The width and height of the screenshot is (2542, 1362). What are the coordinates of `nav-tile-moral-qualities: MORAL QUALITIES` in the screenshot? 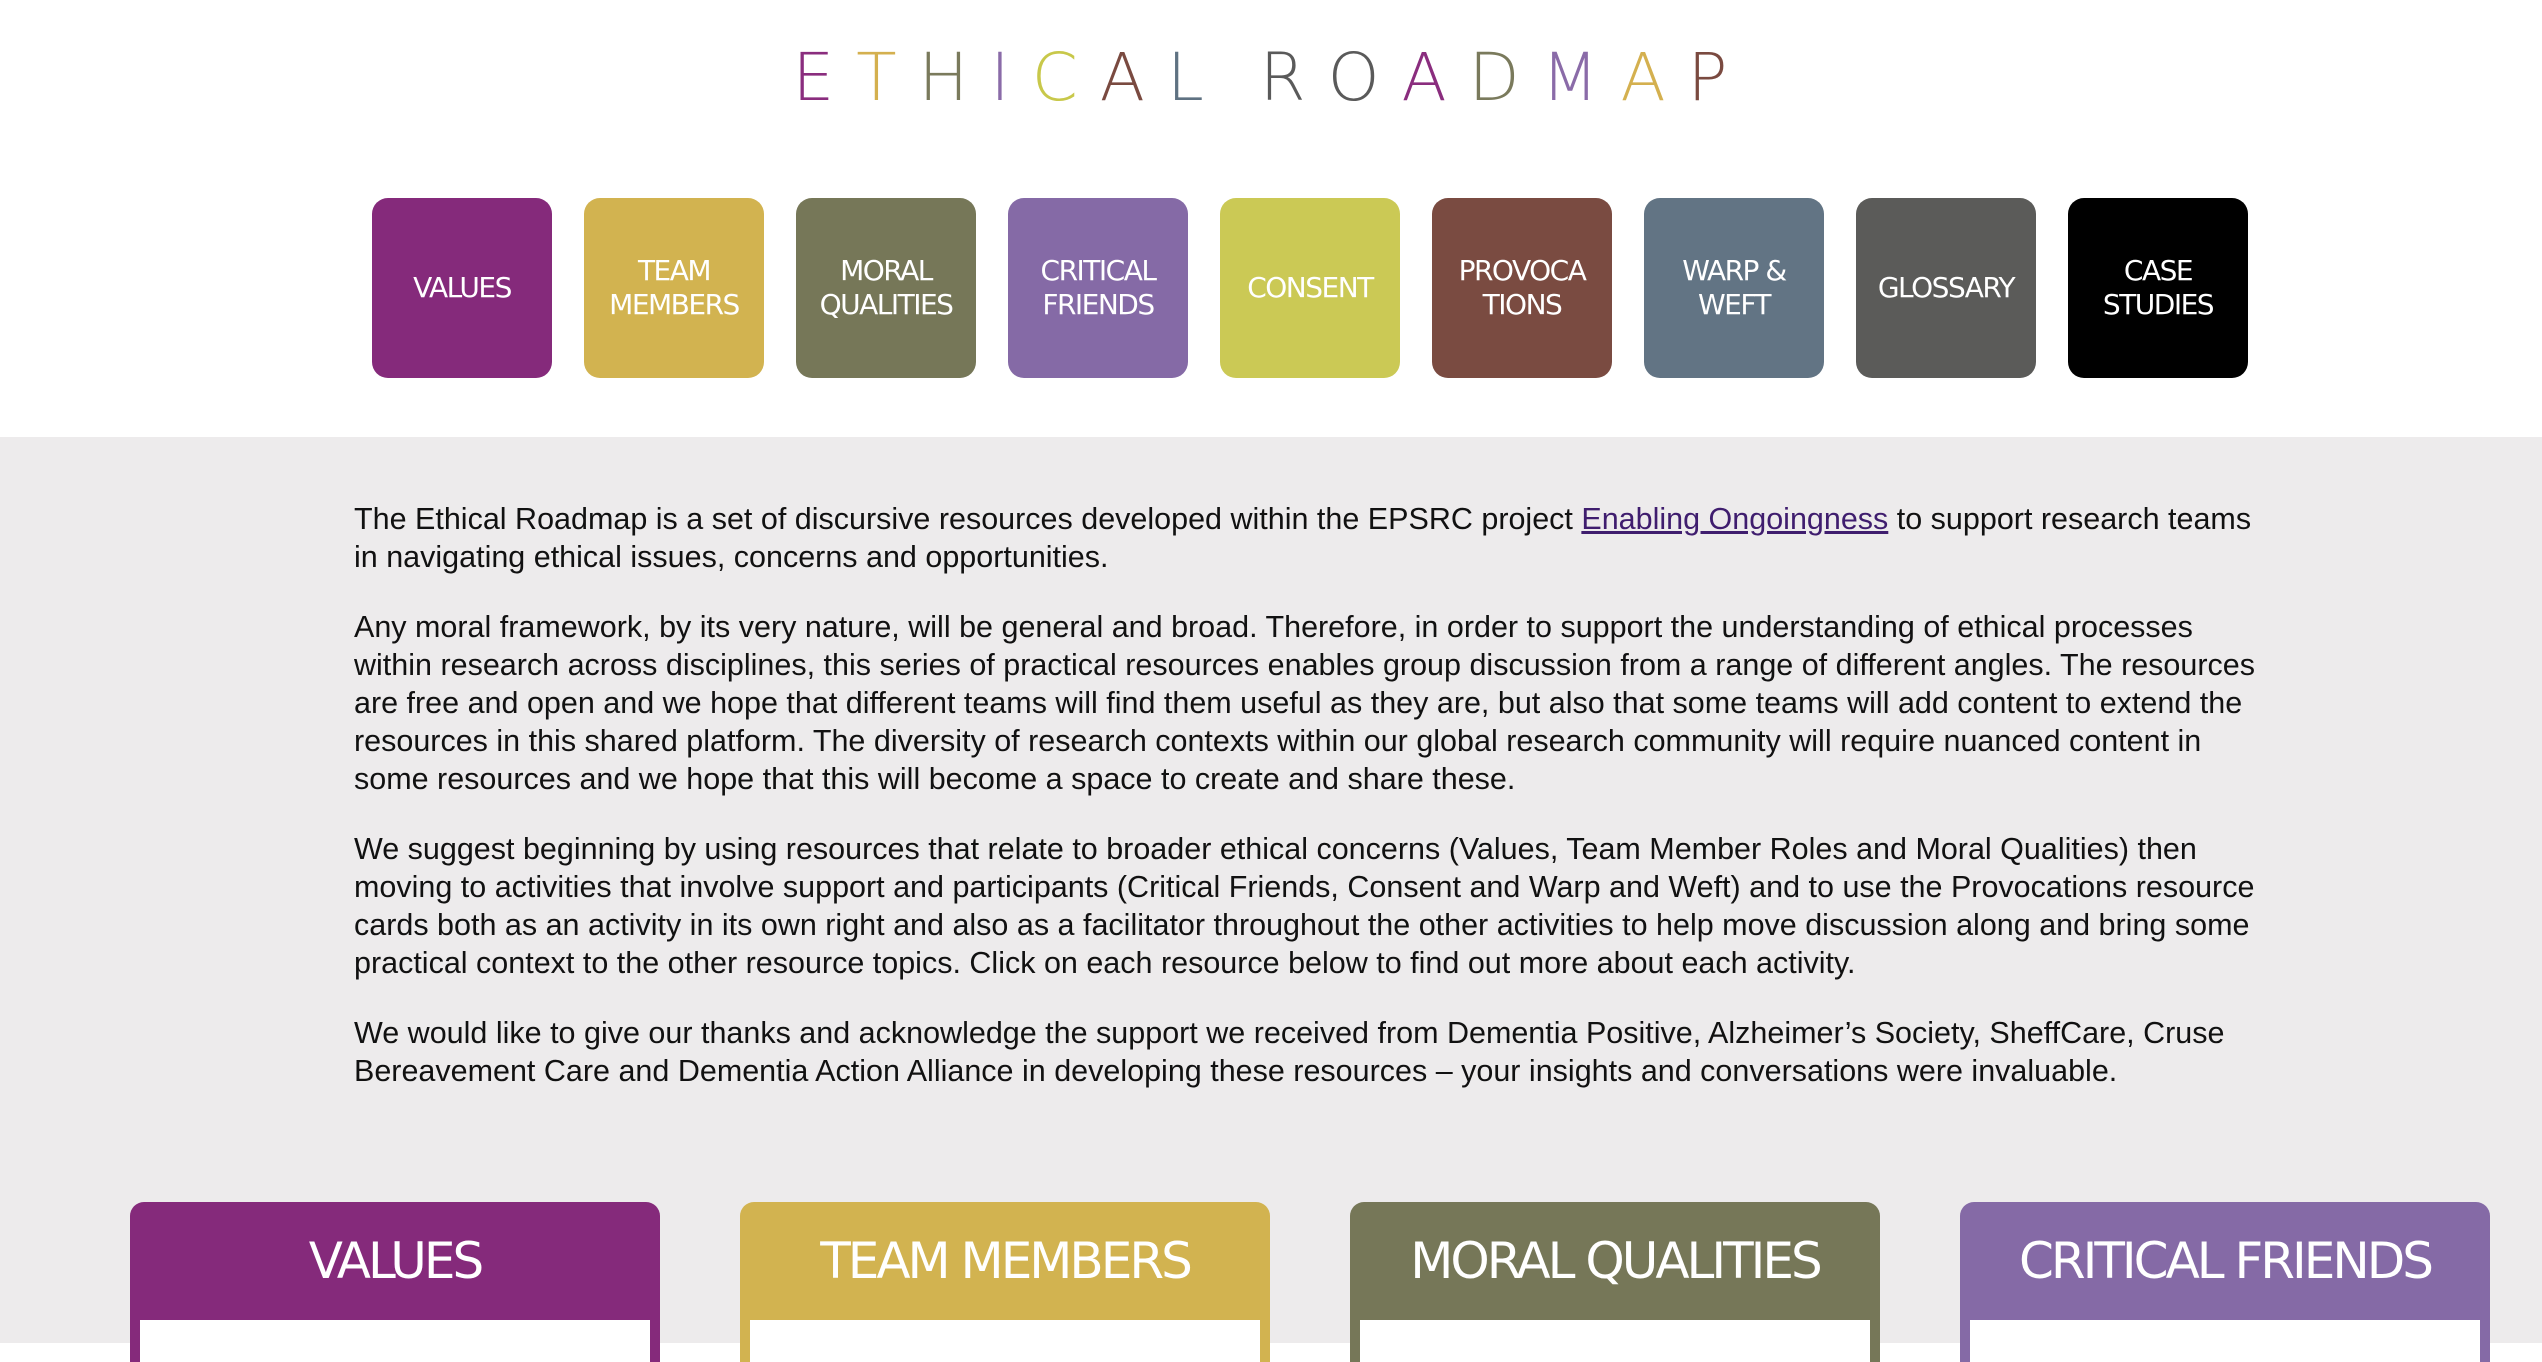 It's located at (886, 288).